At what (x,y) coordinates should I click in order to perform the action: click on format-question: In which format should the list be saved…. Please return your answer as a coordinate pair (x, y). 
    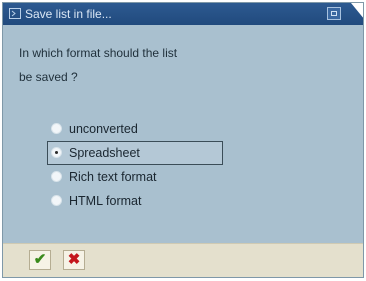
    Looking at the image, I should click on (179, 65).